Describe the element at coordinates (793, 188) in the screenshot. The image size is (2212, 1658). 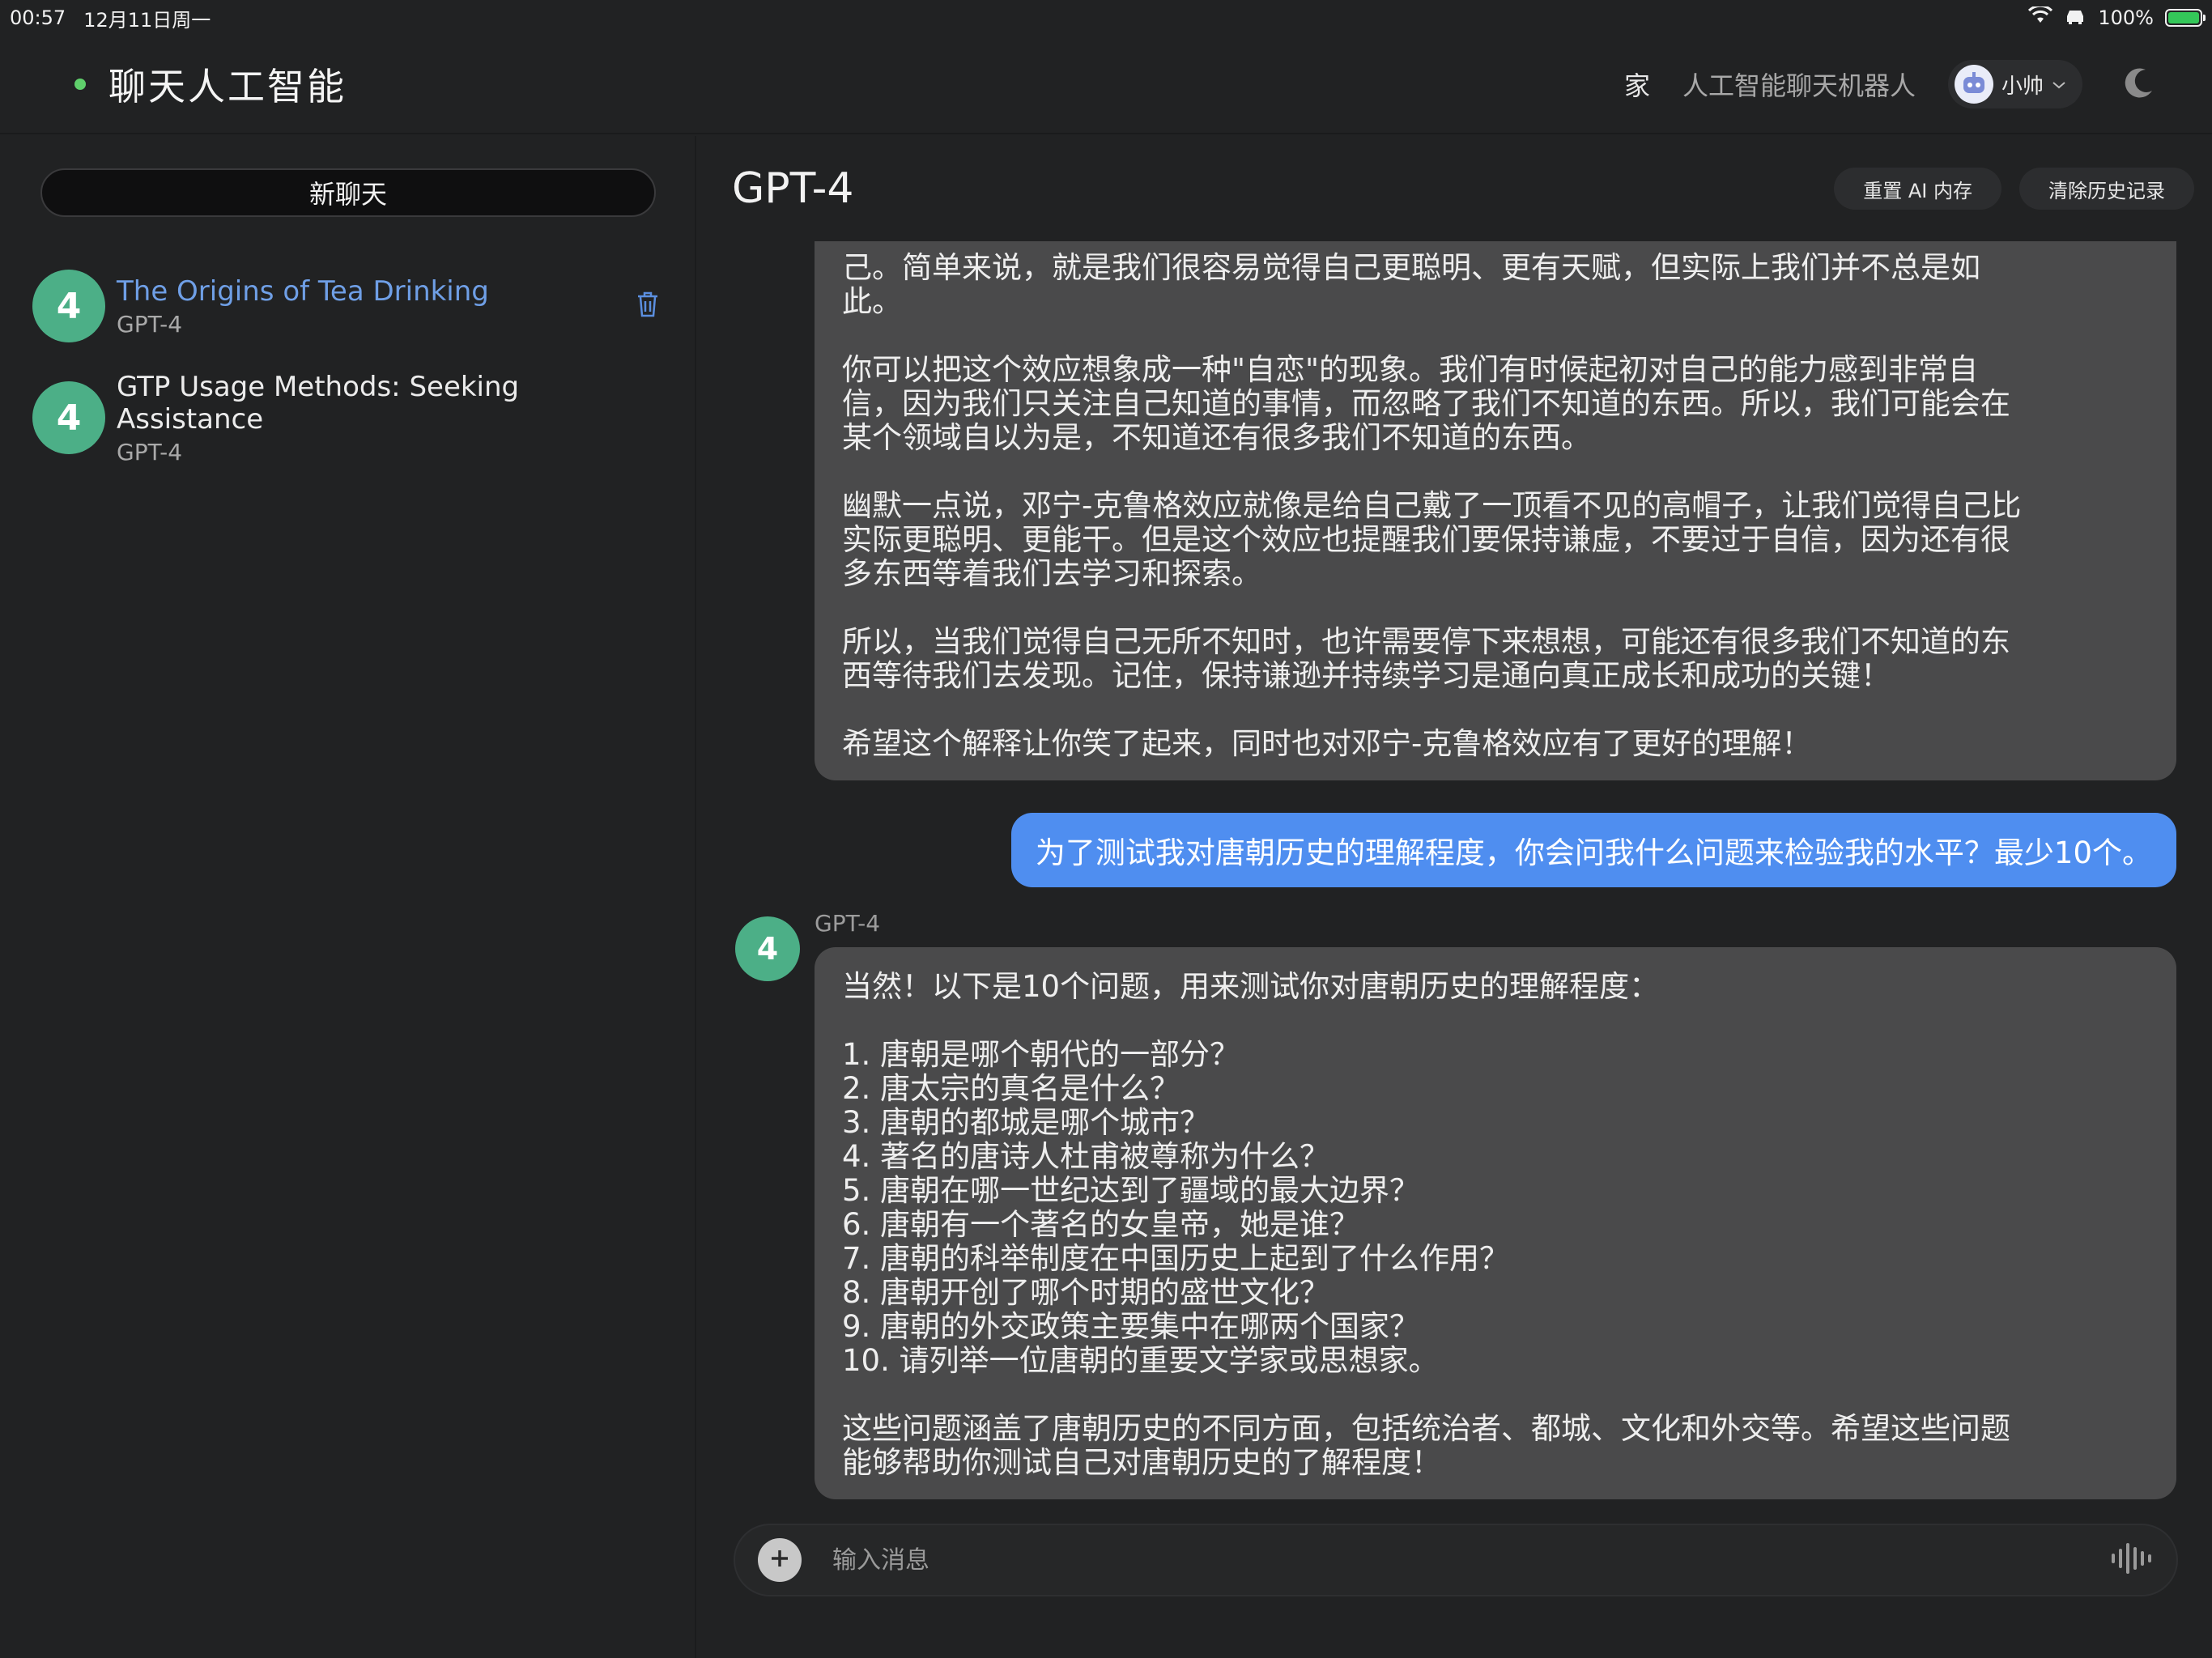
I see `model-title: GPT-4` at that location.